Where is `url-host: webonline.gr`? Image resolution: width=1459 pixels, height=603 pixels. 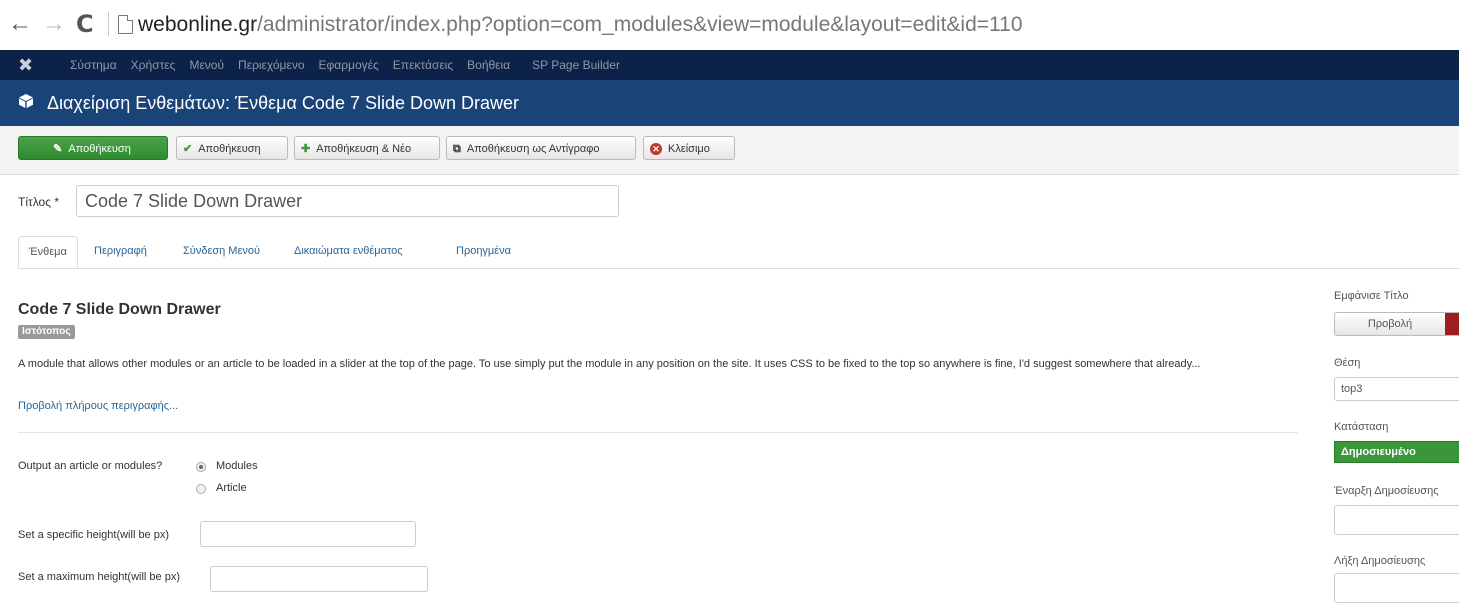
url-host: webonline.gr is located at coordinates (198, 24).